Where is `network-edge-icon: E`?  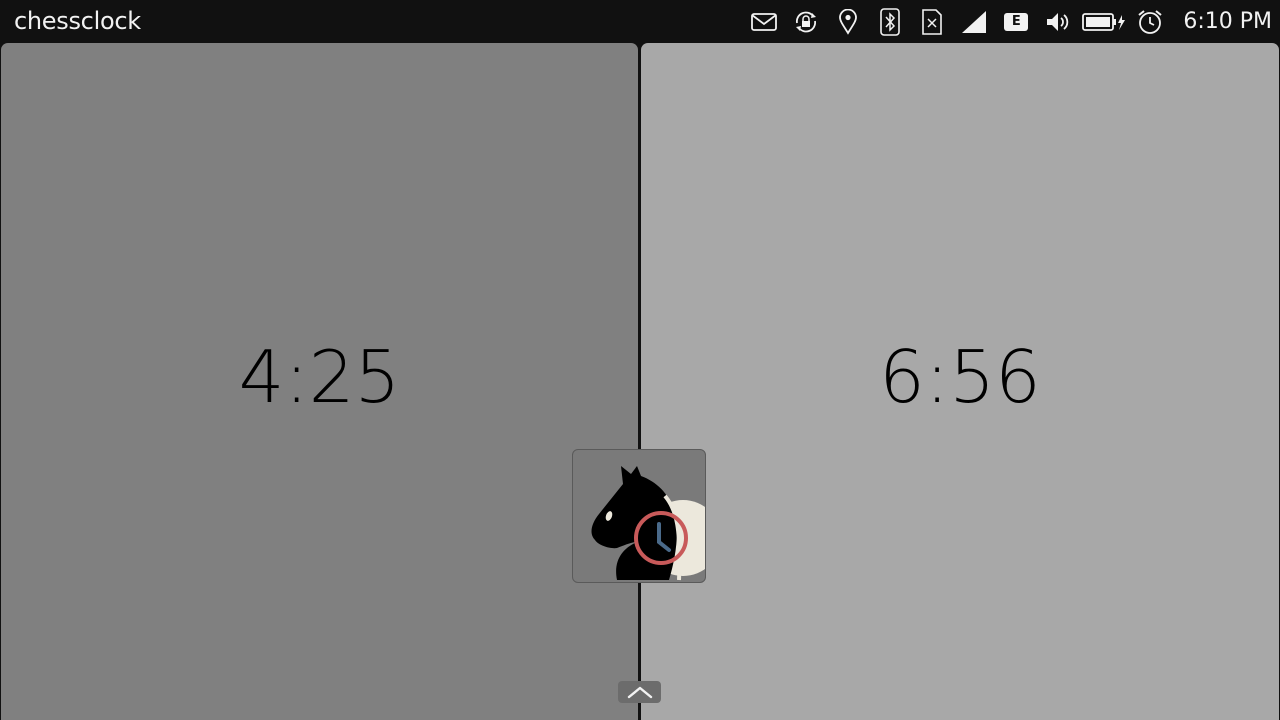
network-edge-icon: E is located at coordinates (1016, 21).